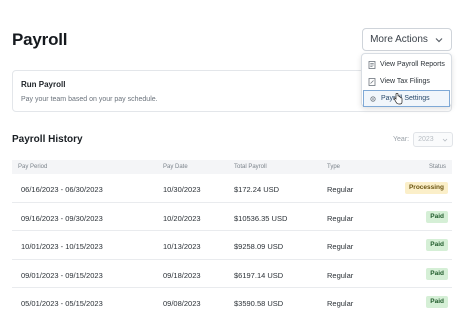  I want to click on pay-period: 09/16/2023 - 09/30/2023, so click(62, 218).